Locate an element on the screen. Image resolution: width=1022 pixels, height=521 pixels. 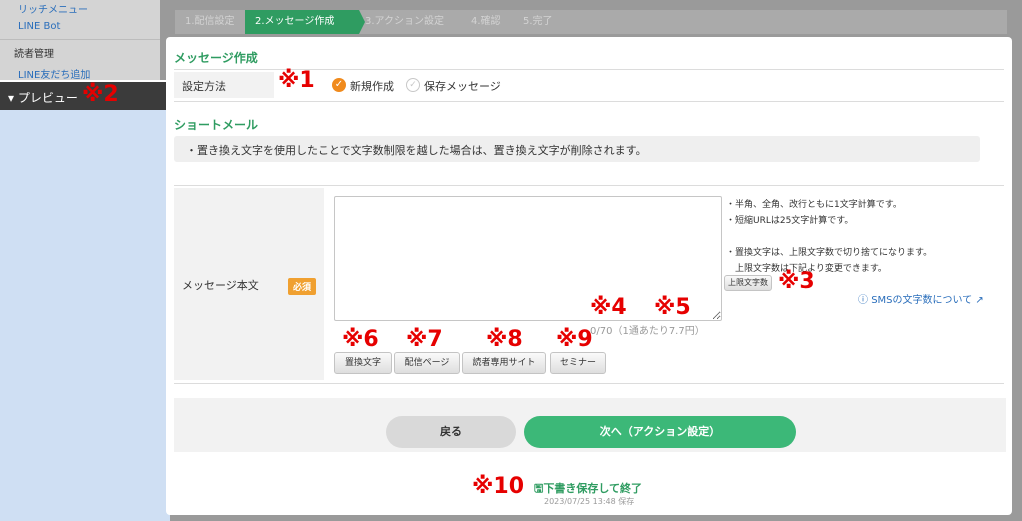
step-1: 1.配信設定 is located at coordinates (214, 22).